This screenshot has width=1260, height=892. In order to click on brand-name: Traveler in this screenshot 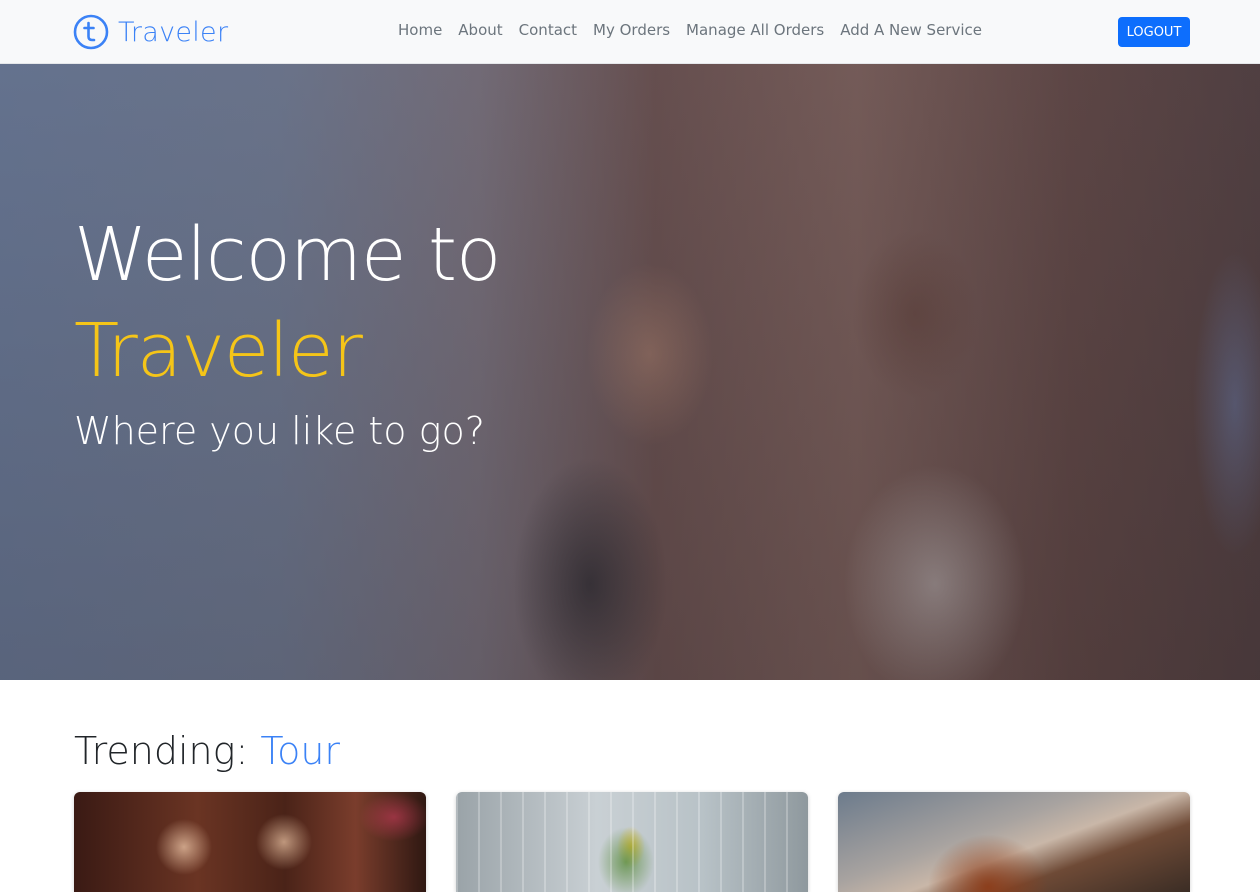, I will do `click(173, 32)`.